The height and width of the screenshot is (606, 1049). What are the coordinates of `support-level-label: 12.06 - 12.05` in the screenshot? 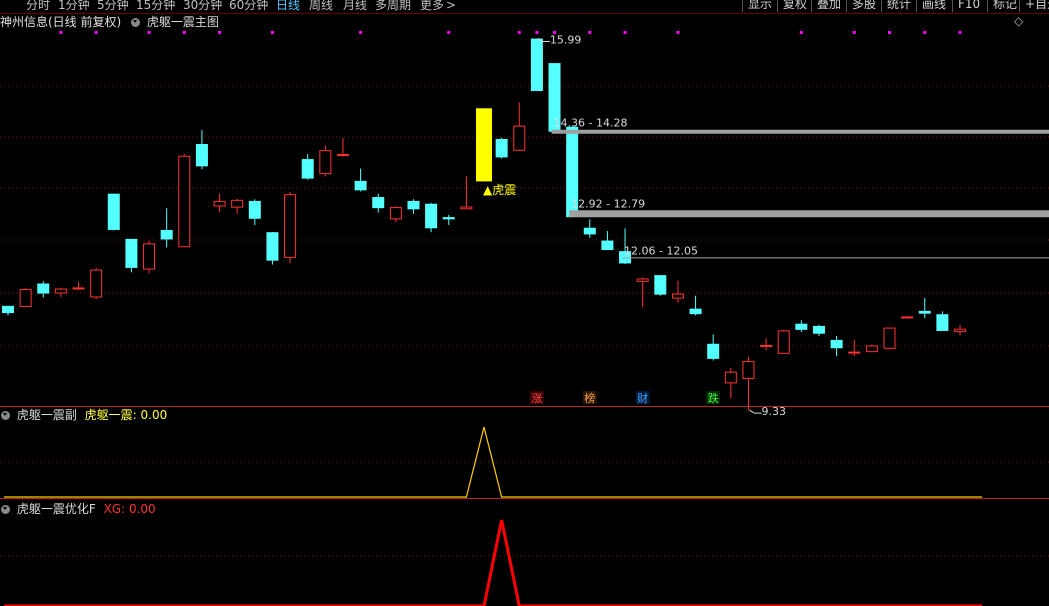 It's located at (661, 250).